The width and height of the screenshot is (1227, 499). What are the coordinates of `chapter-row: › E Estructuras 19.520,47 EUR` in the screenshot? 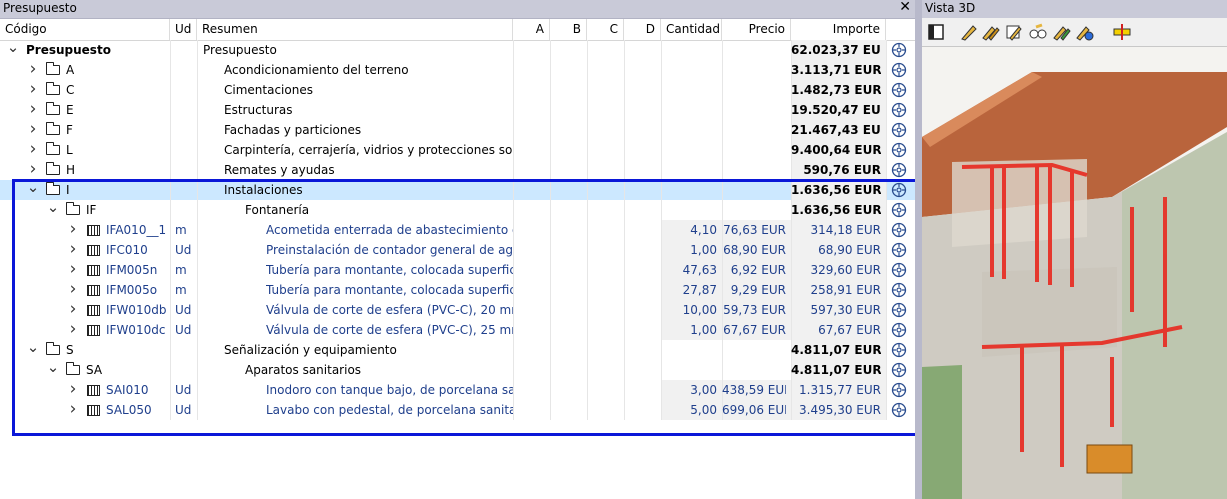 It's located at (457, 110).